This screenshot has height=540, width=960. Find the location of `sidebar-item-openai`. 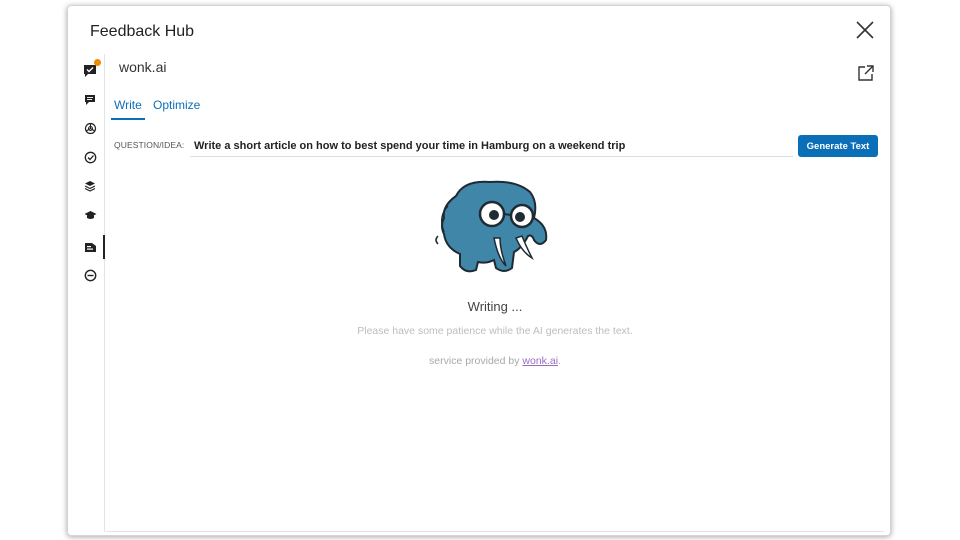

sidebar-item-openai is located at coordinates (90, 128).